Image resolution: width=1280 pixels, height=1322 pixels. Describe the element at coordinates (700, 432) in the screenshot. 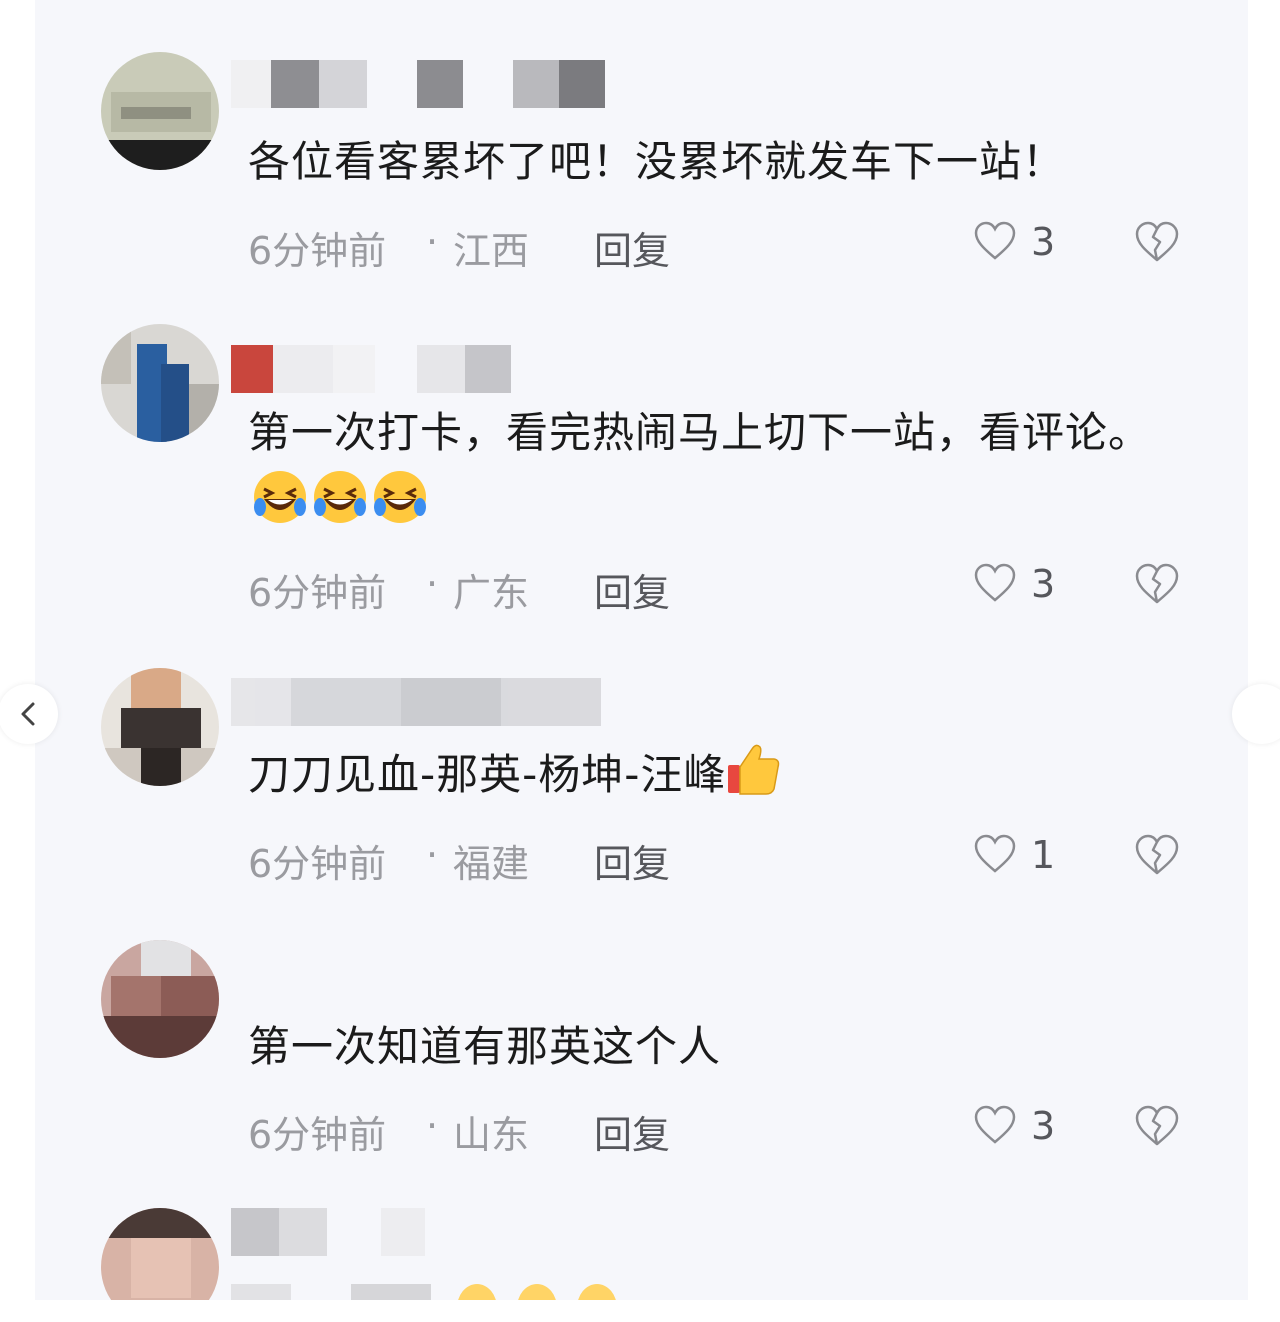

I see `comment-text-content: 第一次打卡，看完热闹马上切下一站，看评论。` at that location.